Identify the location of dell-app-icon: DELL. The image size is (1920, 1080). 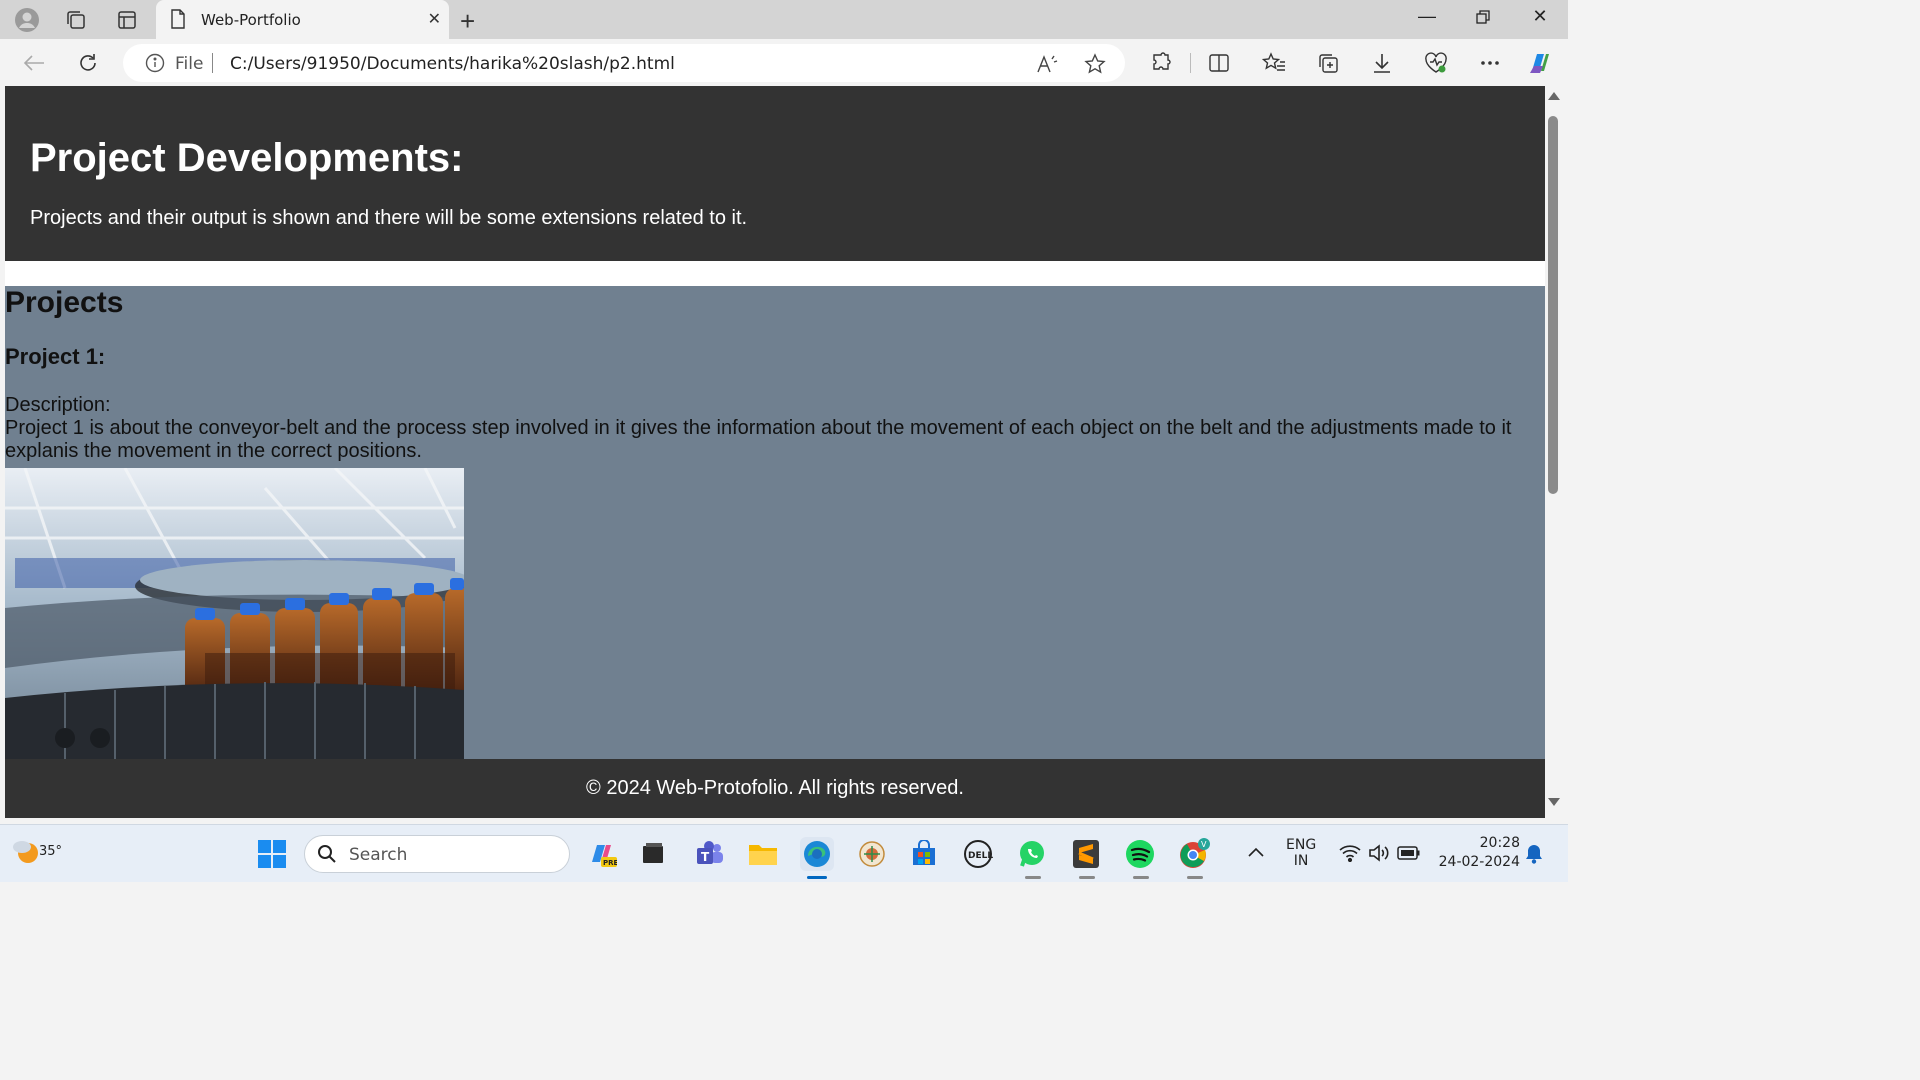
(978, 854).